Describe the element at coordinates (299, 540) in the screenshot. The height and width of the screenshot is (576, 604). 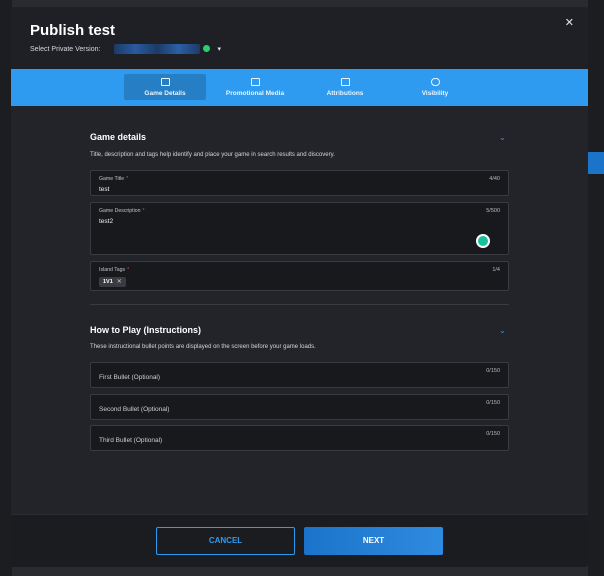
I see `modal-footer: CANCEL NEXT` at that location.